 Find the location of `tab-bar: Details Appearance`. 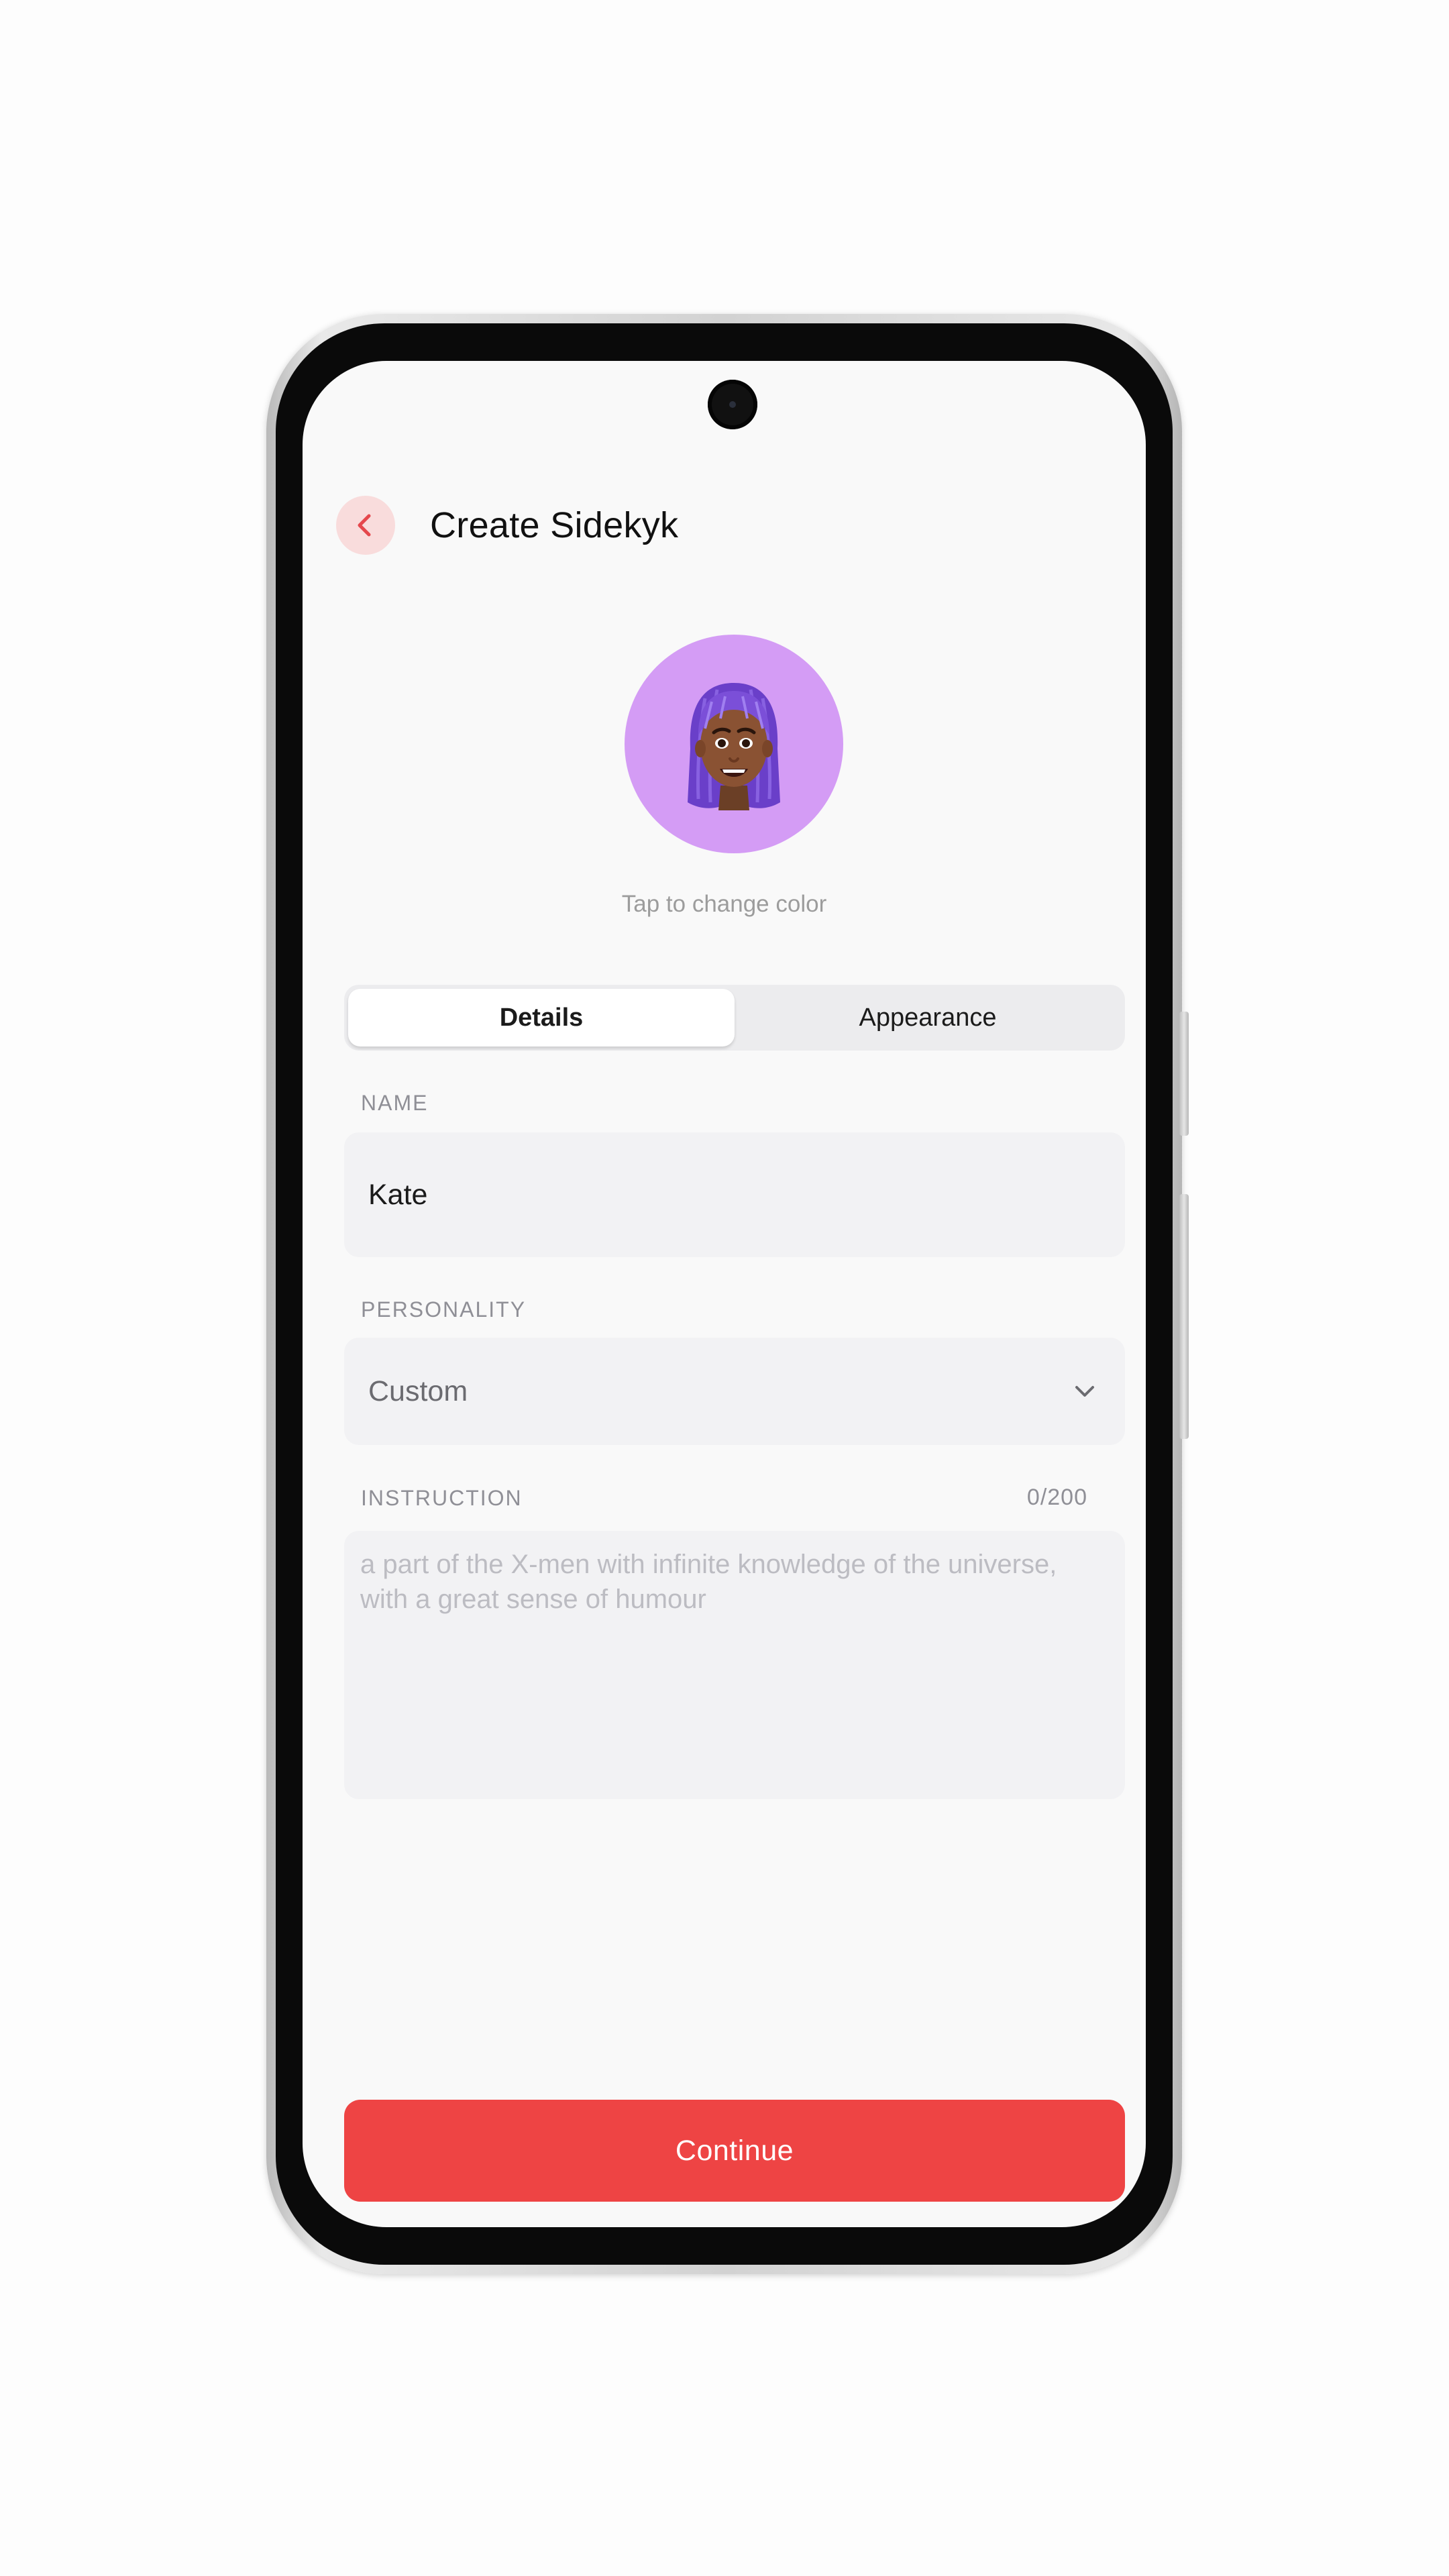

tab-bar: Details Appearance is located at coordinates (734, 1018).